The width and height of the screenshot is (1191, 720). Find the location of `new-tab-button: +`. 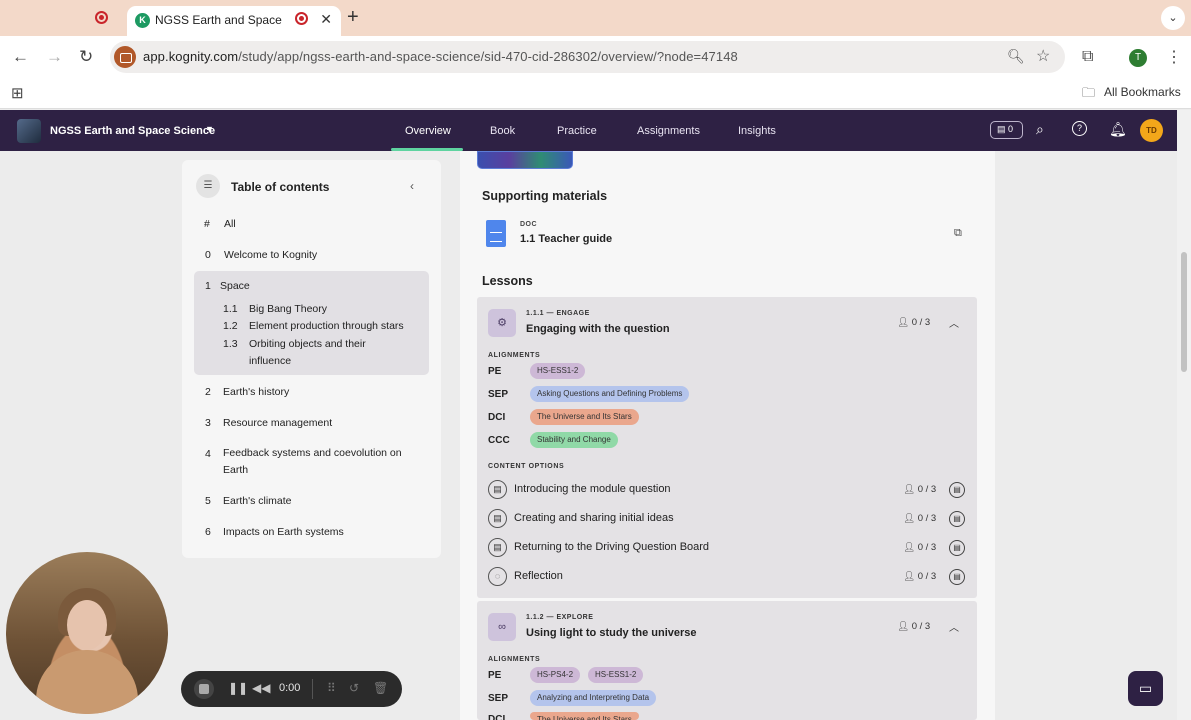

new-tab-button: + is located at coordinates (353, 17).